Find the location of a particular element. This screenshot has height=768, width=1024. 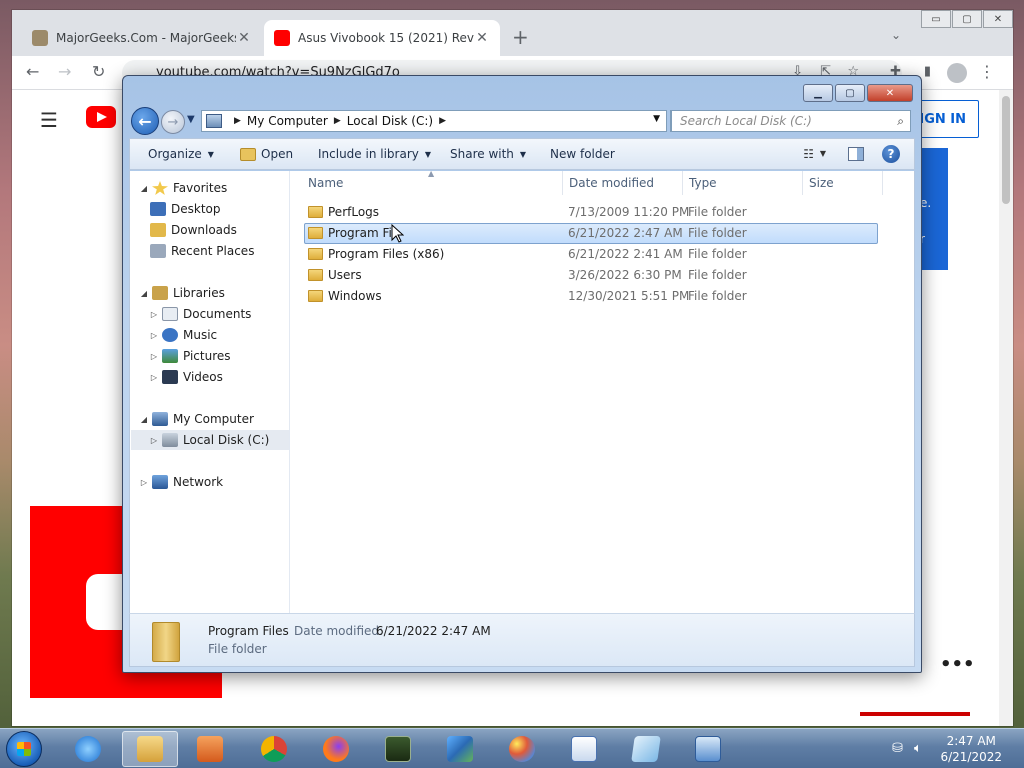

chrome-maximize-button: ▢ is located at coordinates (967, 19).